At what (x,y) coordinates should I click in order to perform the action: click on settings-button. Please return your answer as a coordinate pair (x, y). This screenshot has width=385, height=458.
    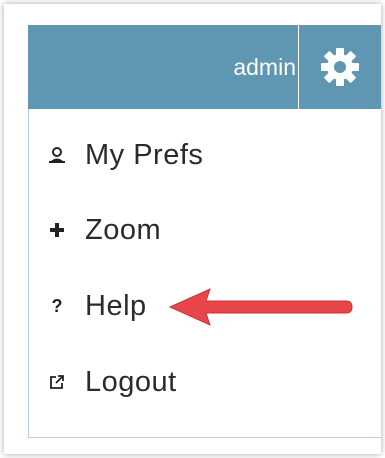
    Looking at the image, I should click on (340, 67).